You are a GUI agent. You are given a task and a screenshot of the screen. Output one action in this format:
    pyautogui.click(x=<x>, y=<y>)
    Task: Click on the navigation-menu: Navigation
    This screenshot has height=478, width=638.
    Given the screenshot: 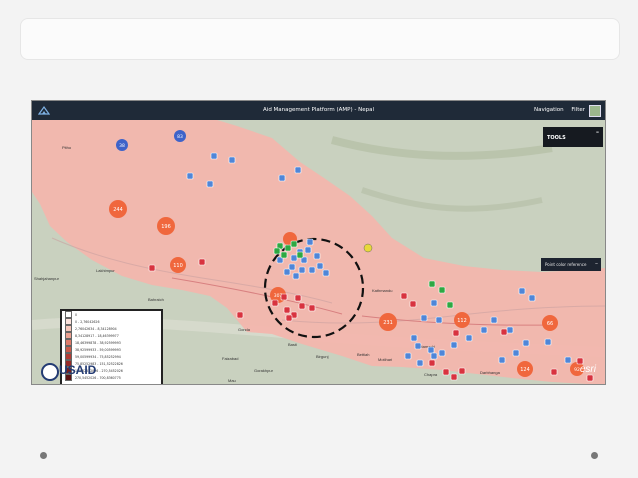 What is the action you would take?
    pyautogui.click(x=549, y=110)
    